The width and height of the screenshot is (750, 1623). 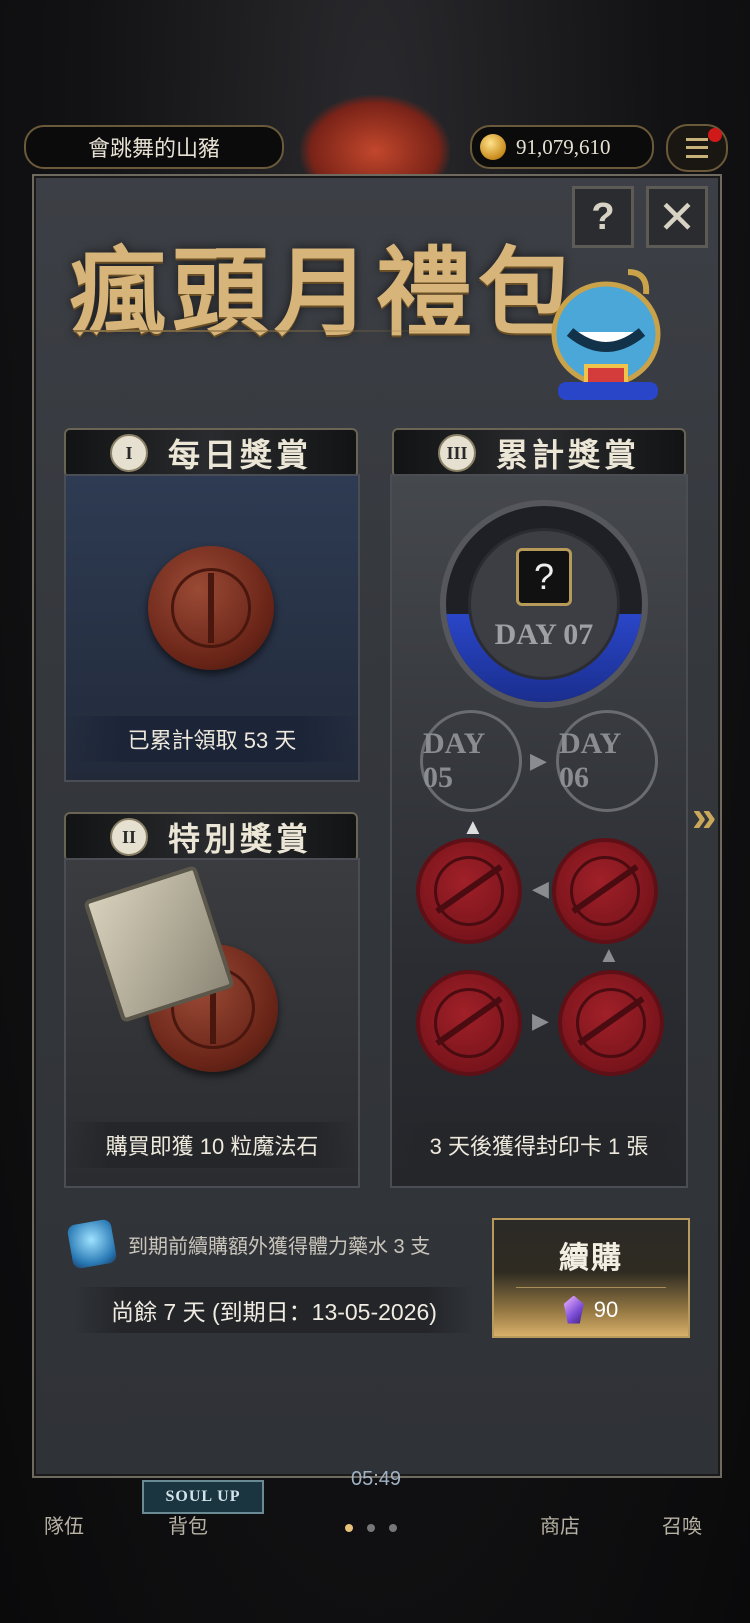 What do you see at coordinates (371, 1528) in the screenshot?
I see `page-indicator` at bounding box center [371, 1528].